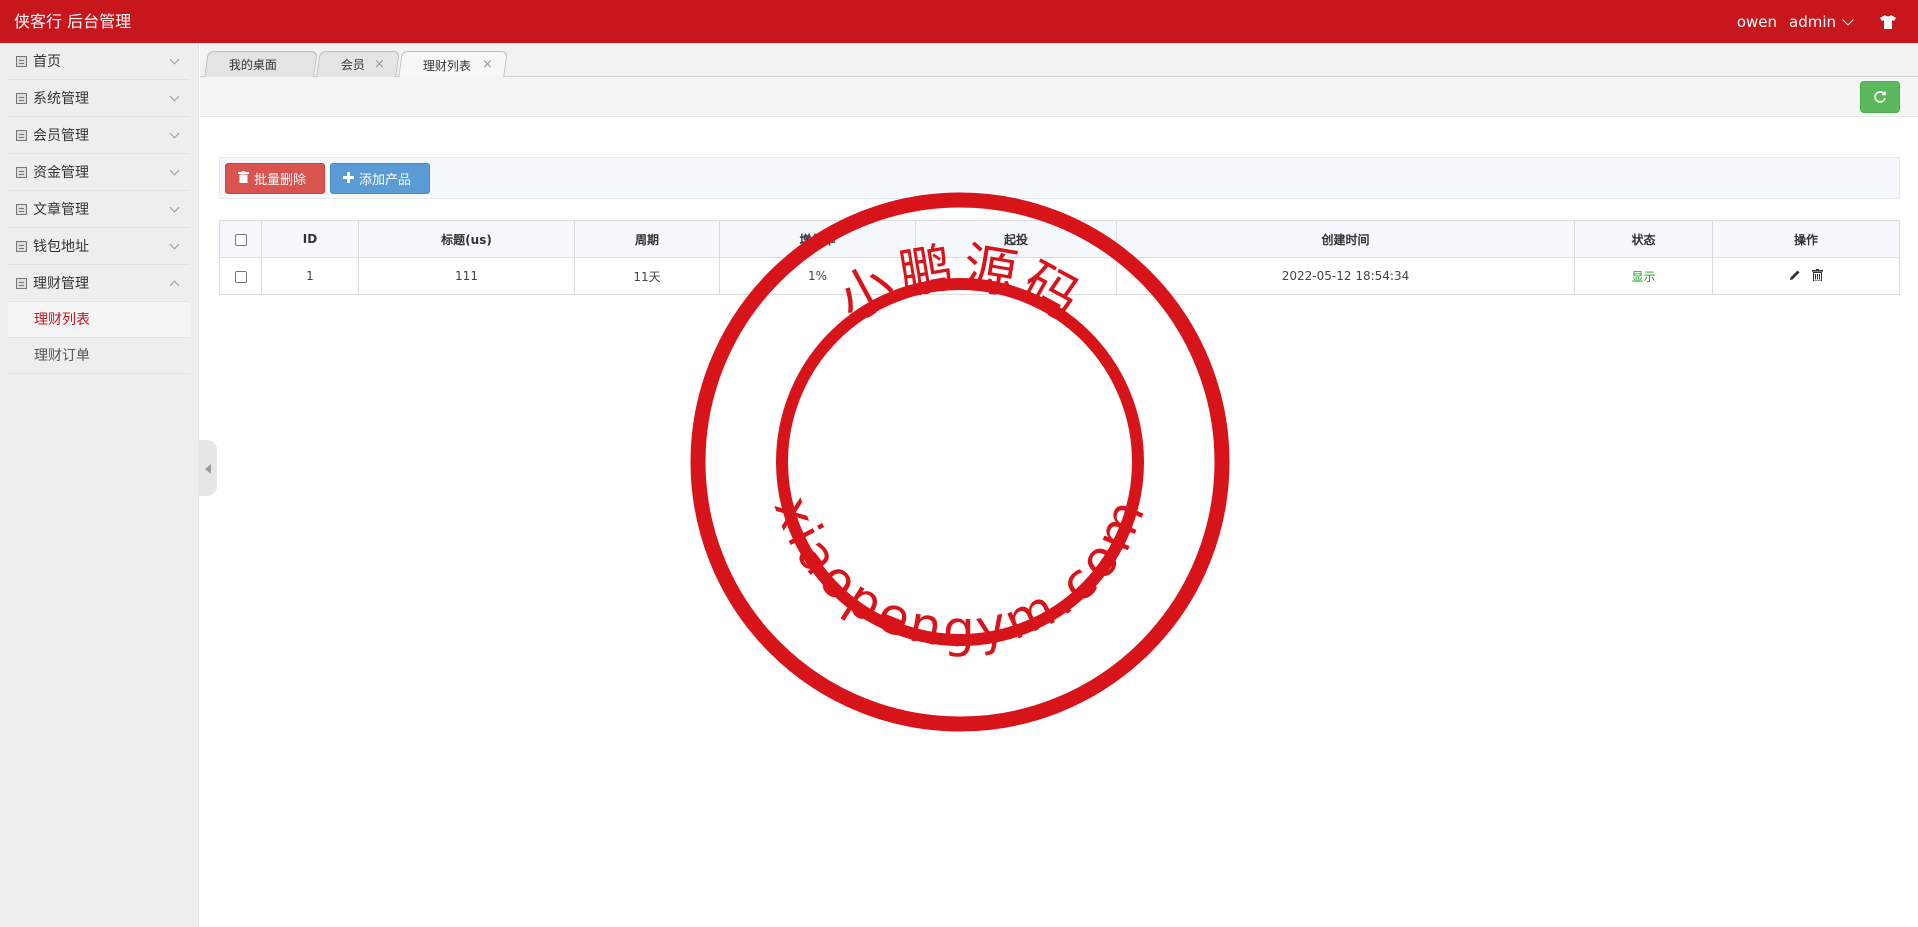 Image resolution: width=1918 pixels, height=927 pixels. I want to click on cell-actions, so click(1806, 276).